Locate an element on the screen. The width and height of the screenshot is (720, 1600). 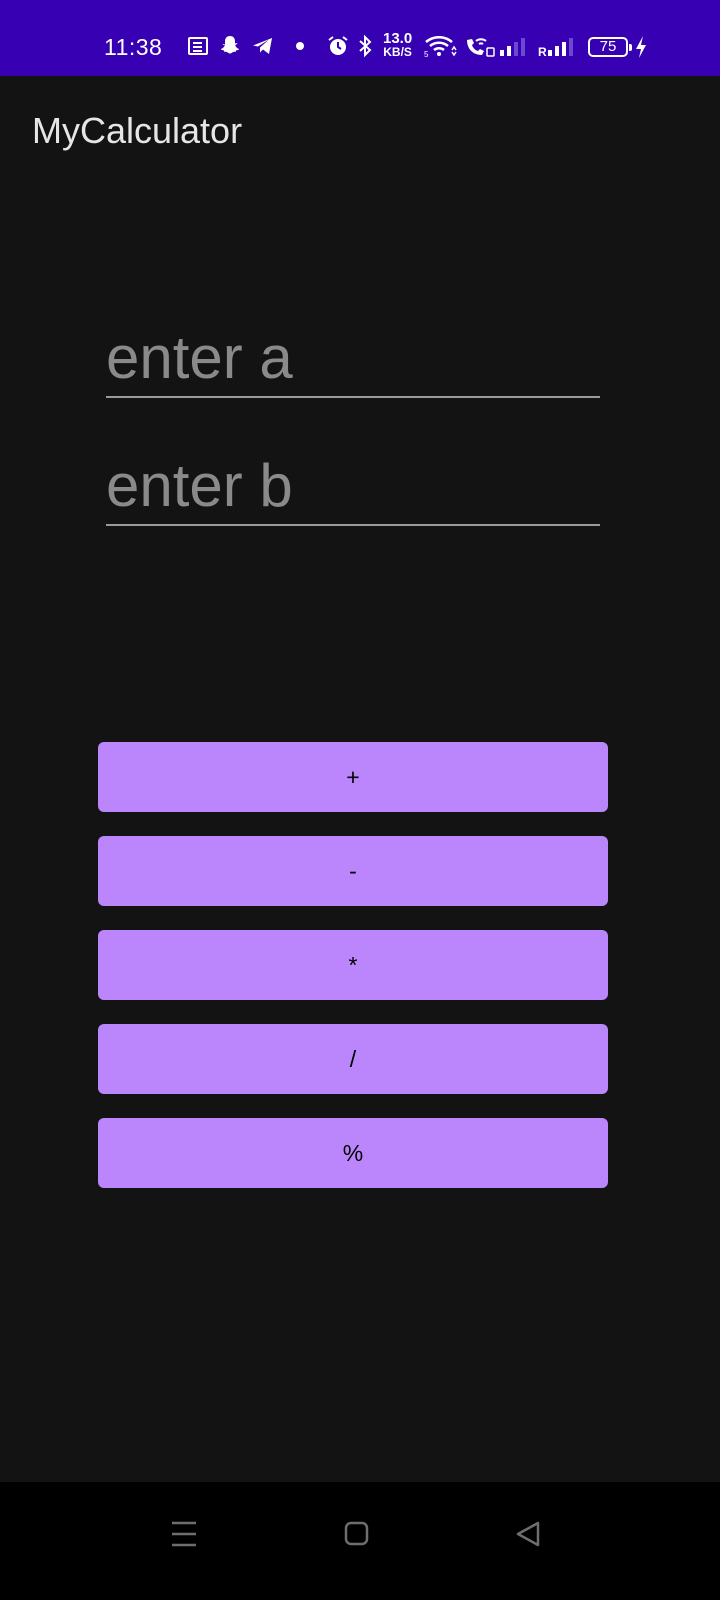
alarm-icon is located at coordinates (338, 46).